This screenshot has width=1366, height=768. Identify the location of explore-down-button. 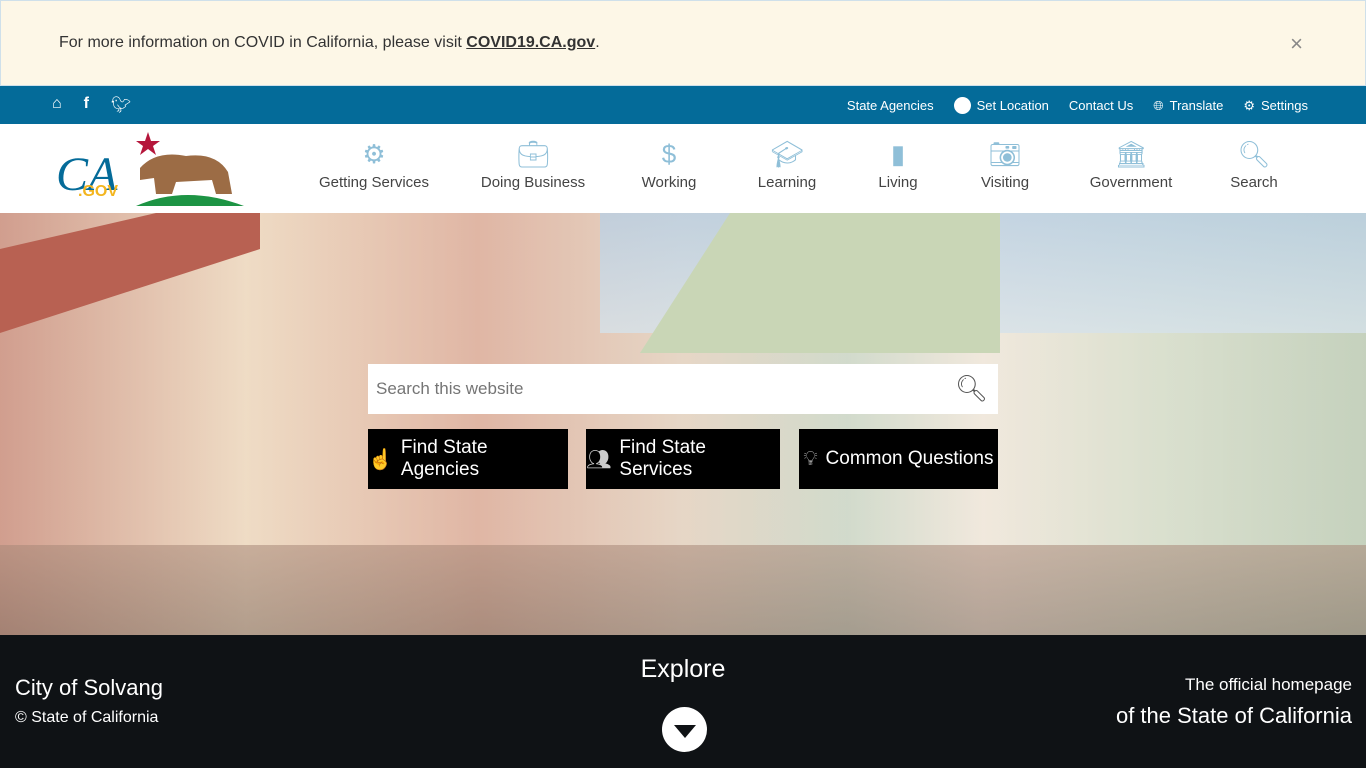
(684, 729).